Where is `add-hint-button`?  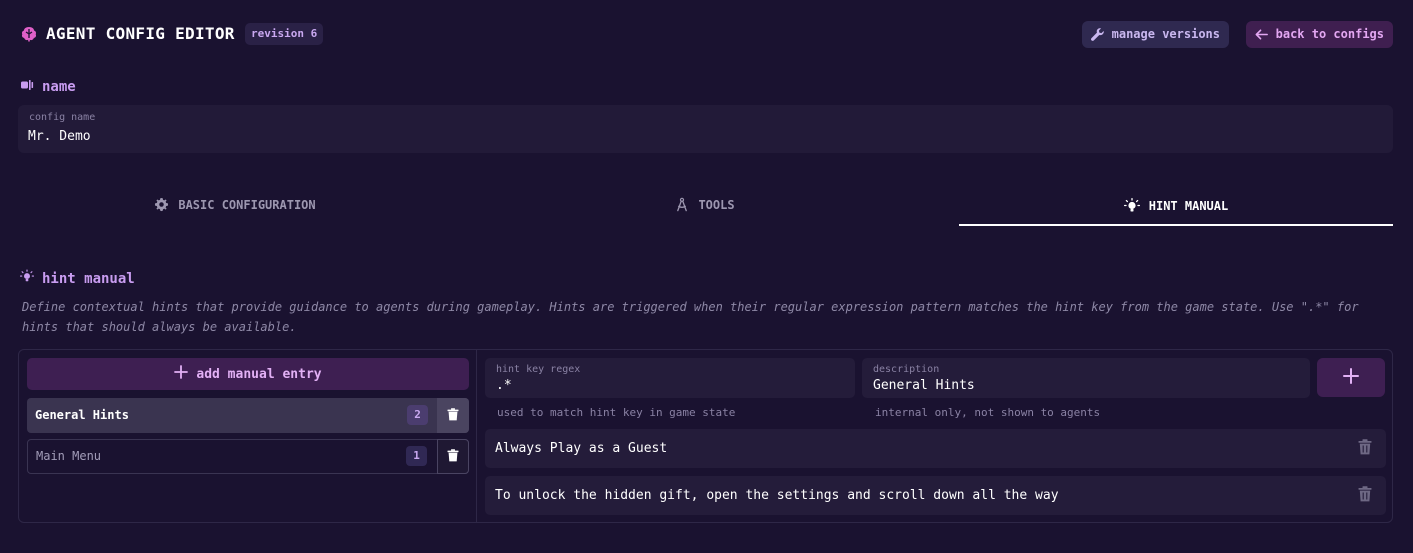
add-hint-button is located at coordinates (1351, 377).